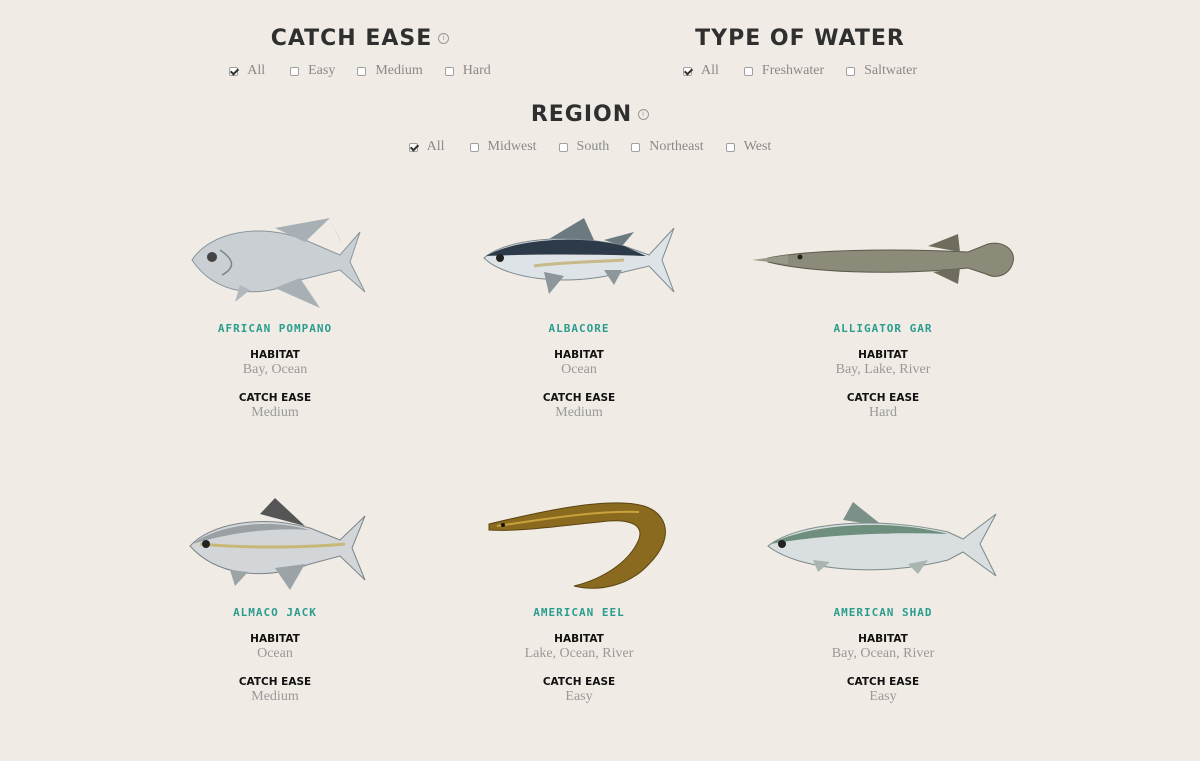 The image size is (1200, 761). I want to click on catch-ease-title: CATCH EASE i, so click(360, 38).